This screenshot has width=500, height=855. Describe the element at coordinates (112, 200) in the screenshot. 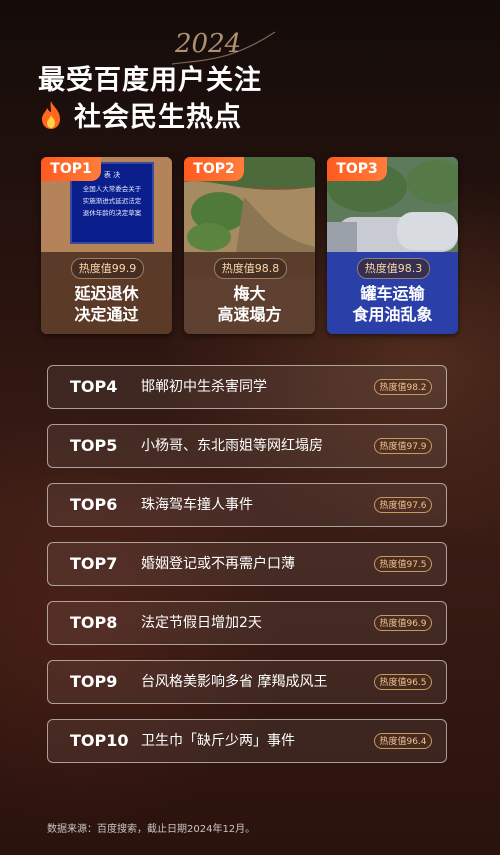

I see `svg-text: 实施渐进式延迟法定` at that location.